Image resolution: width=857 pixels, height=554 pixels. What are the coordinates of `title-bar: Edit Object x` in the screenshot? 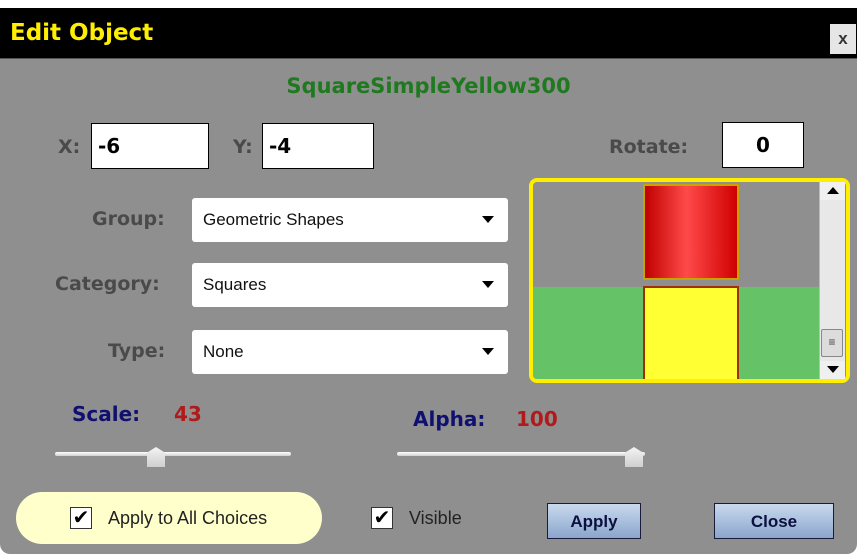 It's located at (428, 33).